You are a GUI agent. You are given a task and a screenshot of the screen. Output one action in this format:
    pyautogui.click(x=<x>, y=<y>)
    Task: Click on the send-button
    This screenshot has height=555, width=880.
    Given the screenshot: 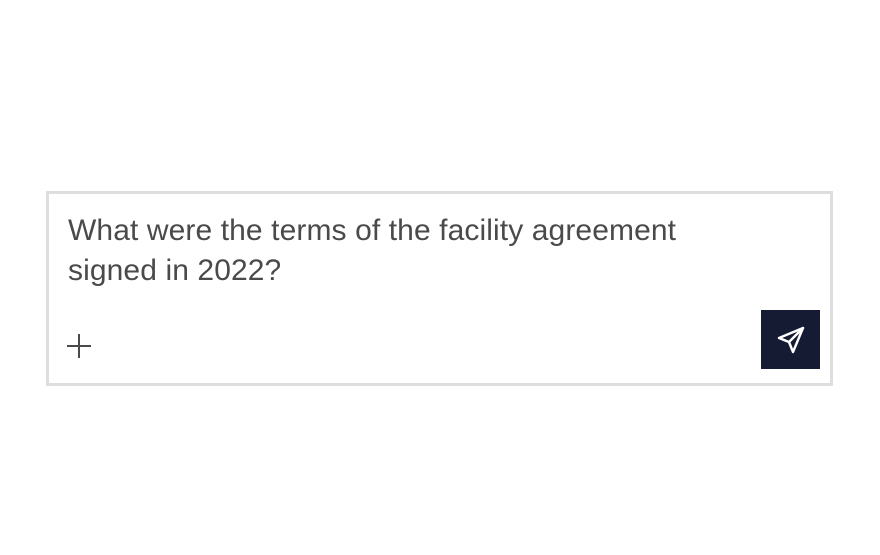 What is the action you would take?
    pyautogui.click(x=790, y=339)
    